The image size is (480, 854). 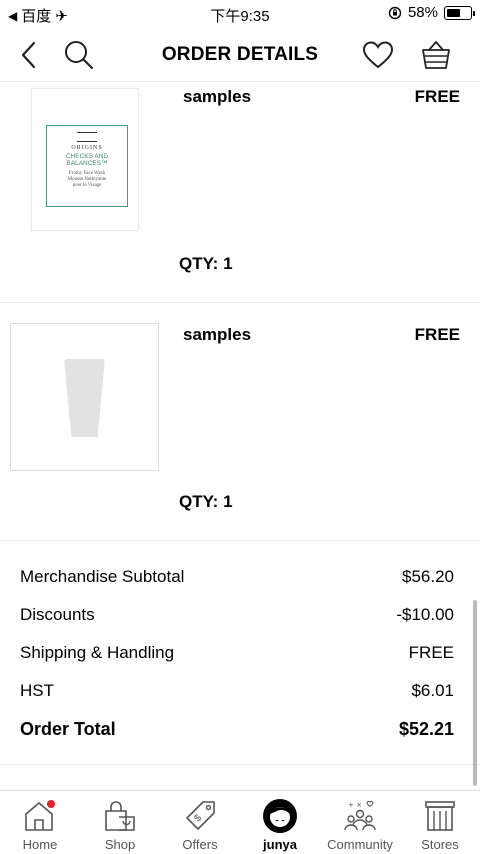 I want to click on tube-placeholder-icon, so click(x=84, y=398).